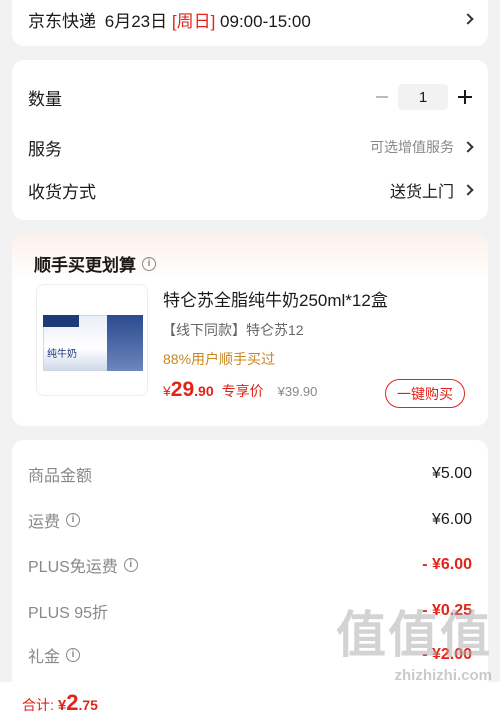  I want to click on delivery-date: 6月23日, so click(136, 21).